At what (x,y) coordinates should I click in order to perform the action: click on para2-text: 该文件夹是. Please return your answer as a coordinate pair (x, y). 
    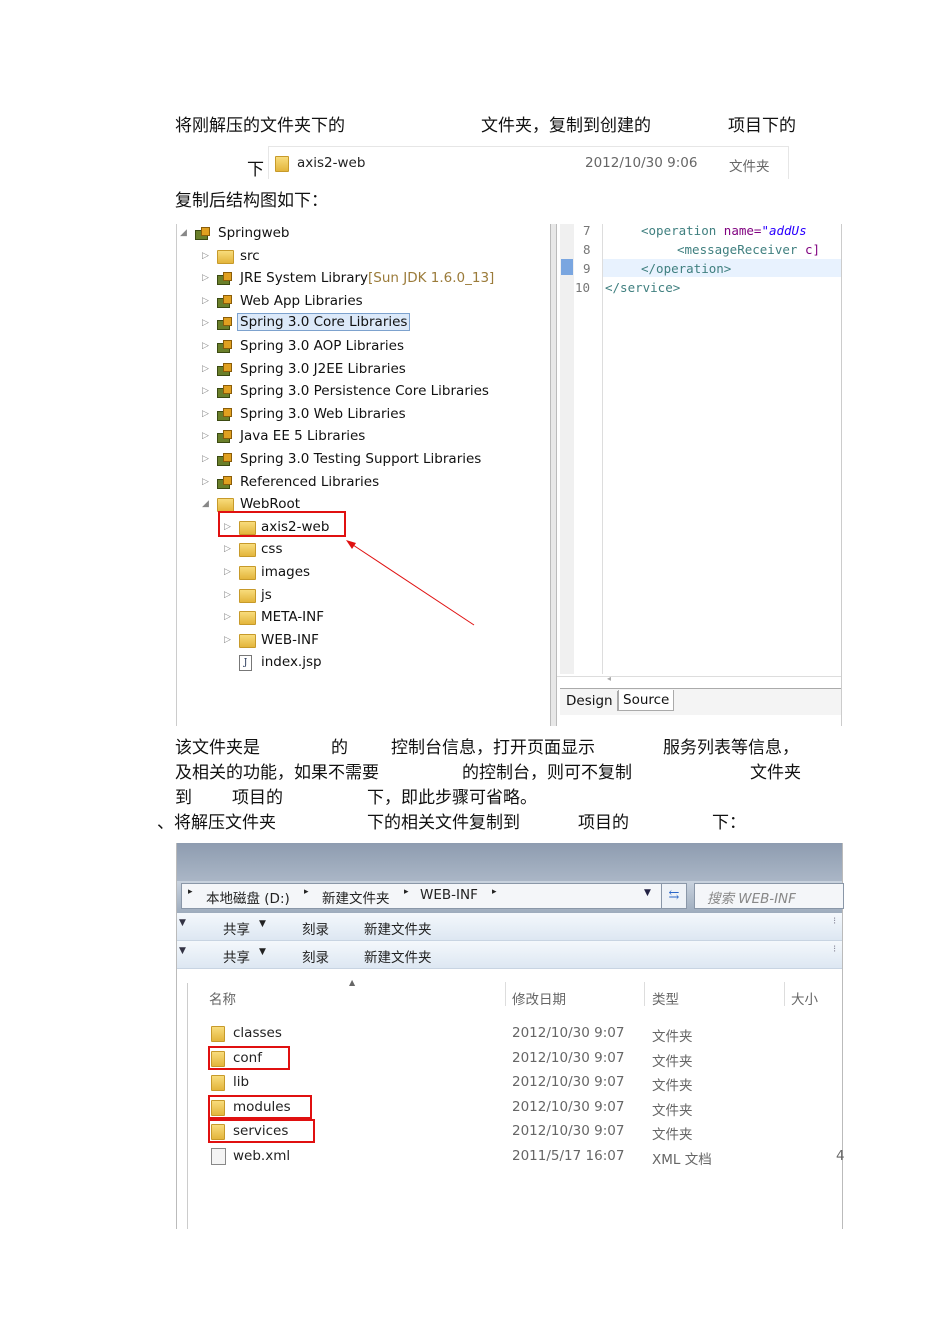
    Looking at the image, I should click on (217, 748).